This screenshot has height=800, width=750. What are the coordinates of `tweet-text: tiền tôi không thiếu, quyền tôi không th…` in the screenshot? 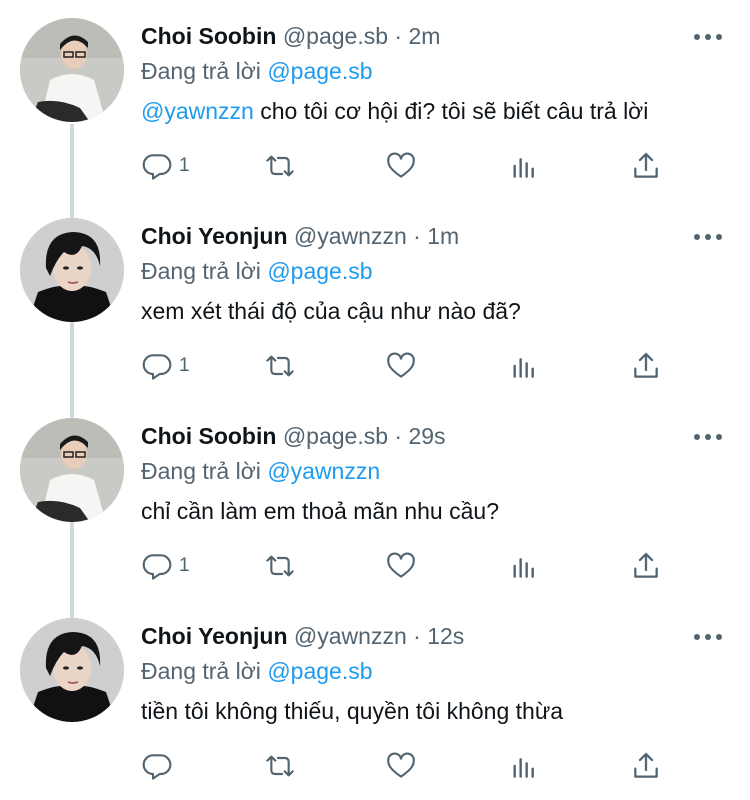 It's located at (352, 711).